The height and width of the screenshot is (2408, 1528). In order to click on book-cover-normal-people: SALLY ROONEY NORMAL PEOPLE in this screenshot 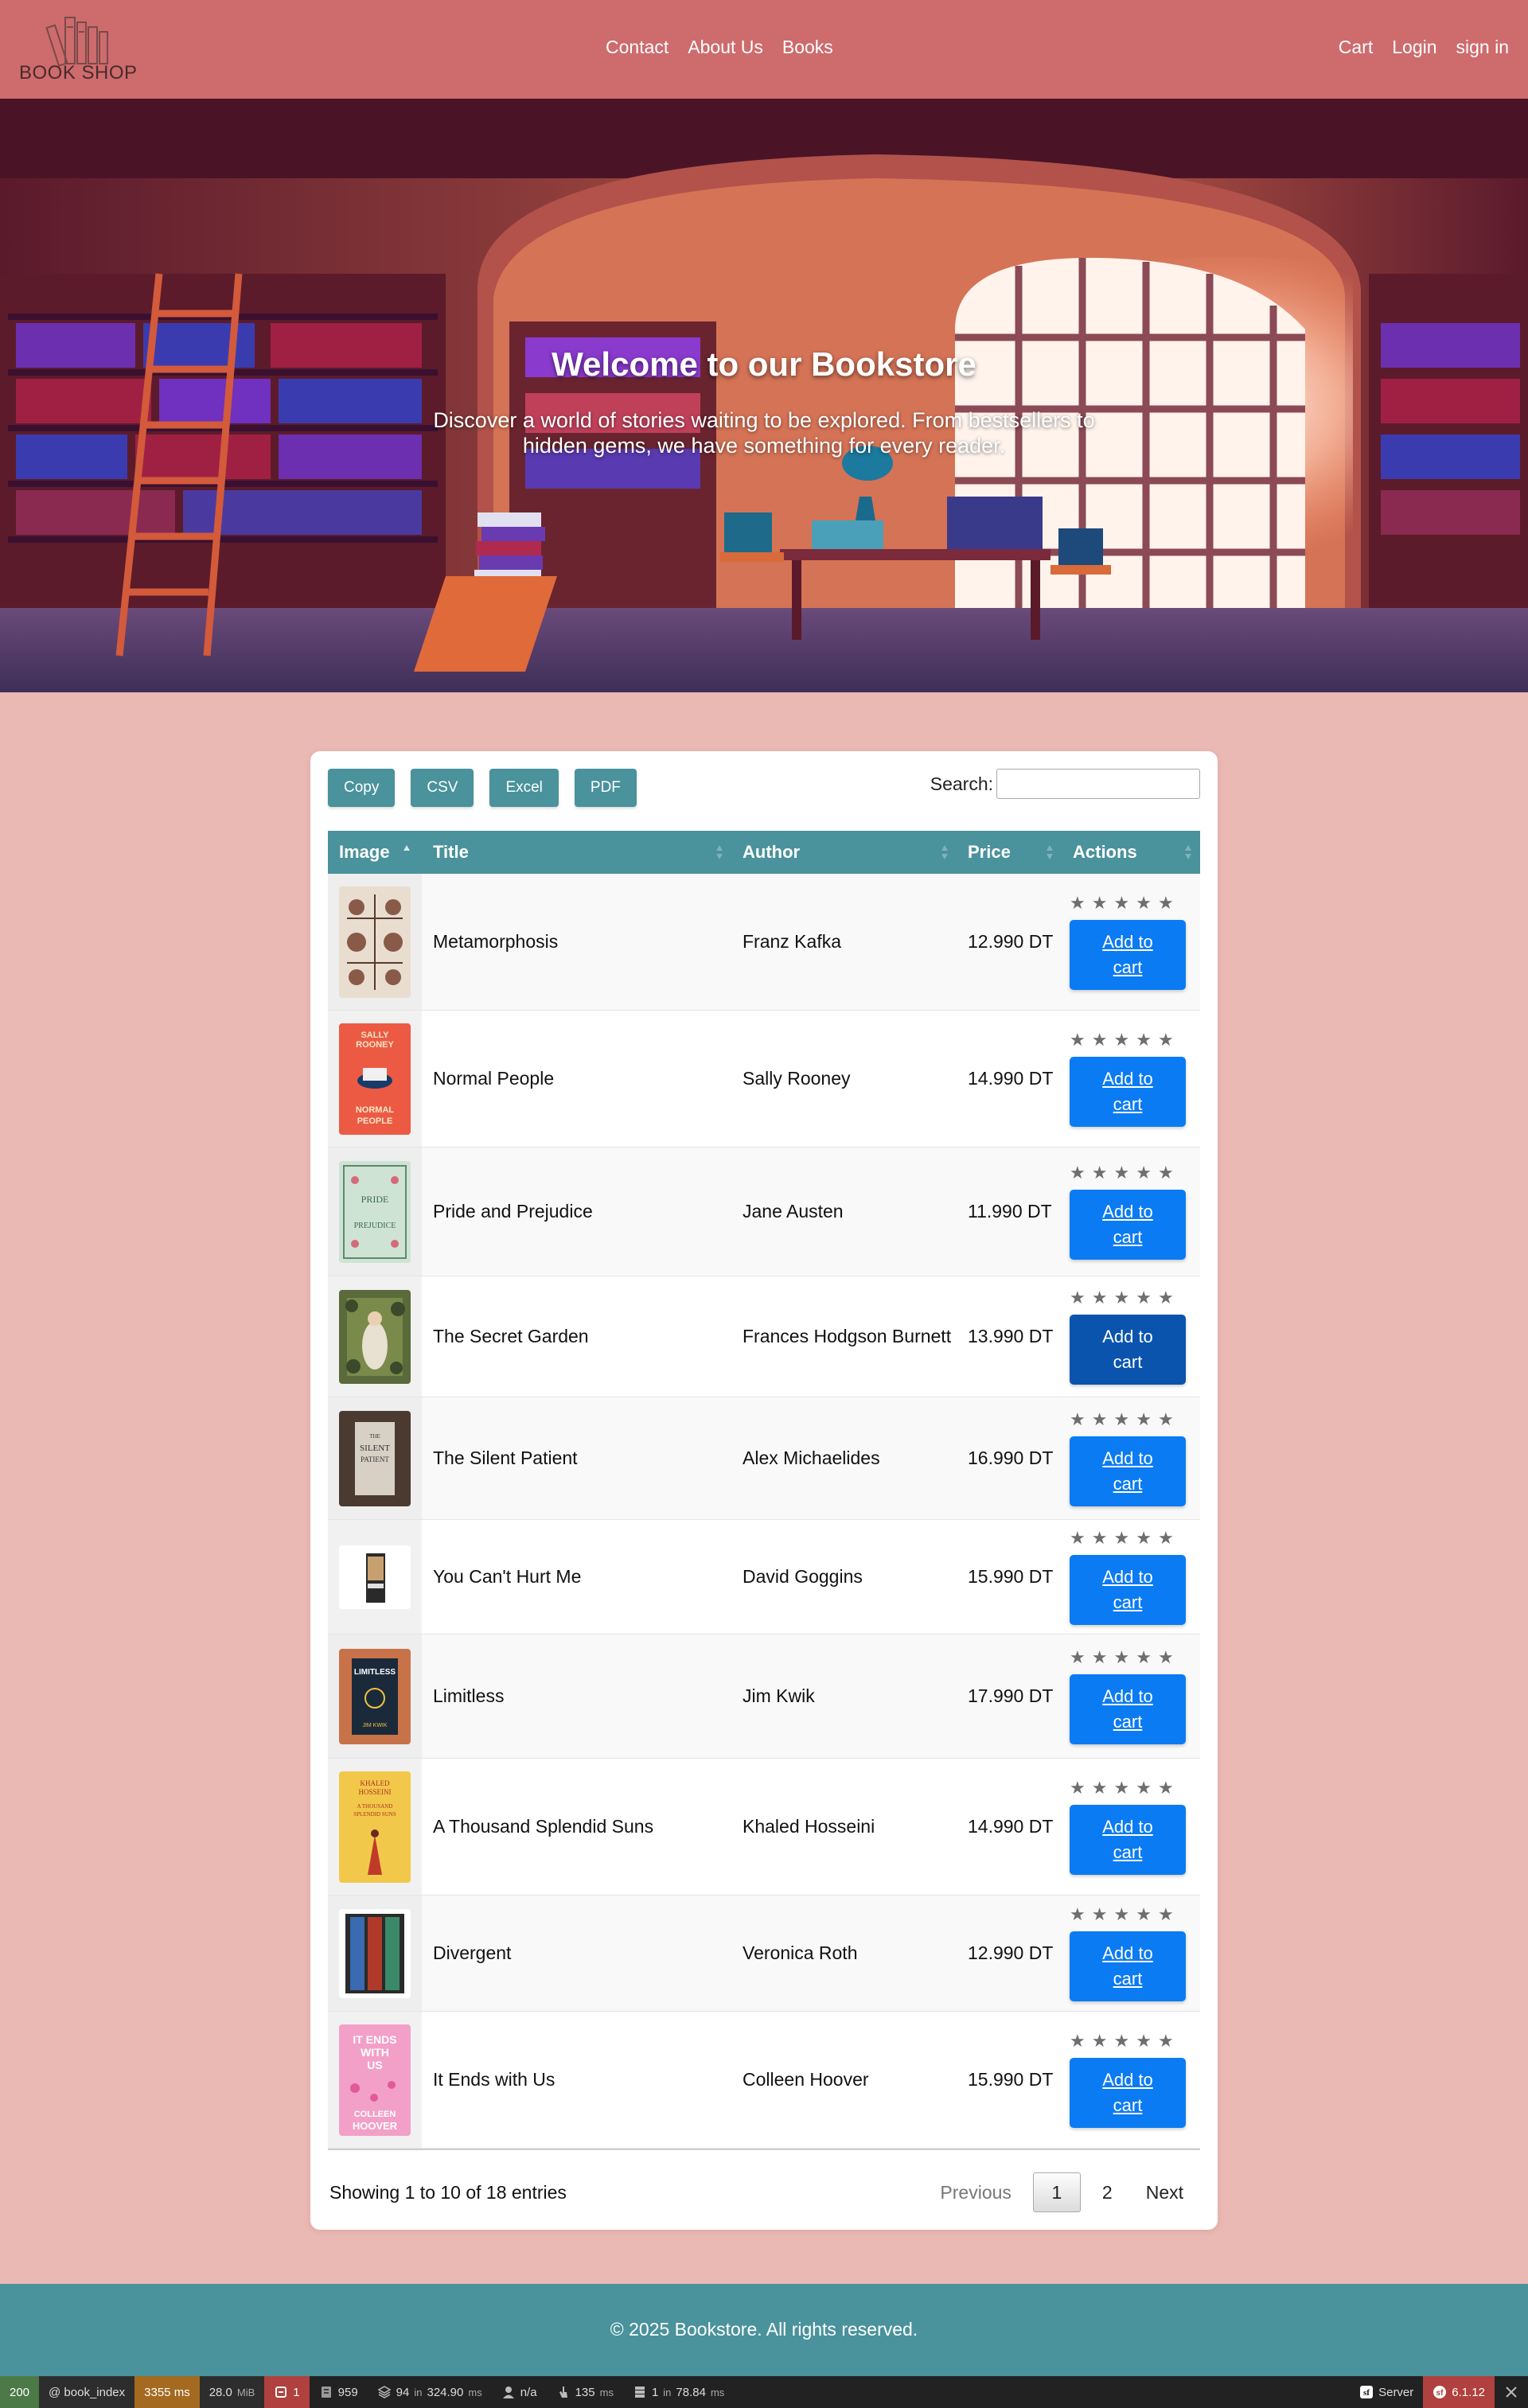, I will do `click(375, 1079)`.